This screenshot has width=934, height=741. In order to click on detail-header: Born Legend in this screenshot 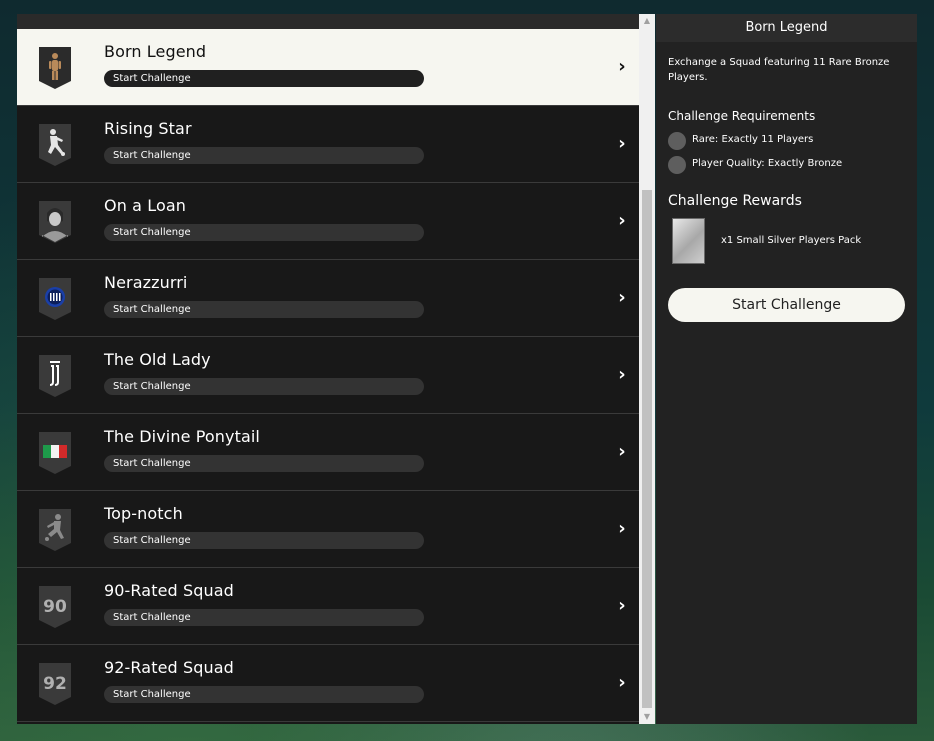, I will do `click(786, 28)`.